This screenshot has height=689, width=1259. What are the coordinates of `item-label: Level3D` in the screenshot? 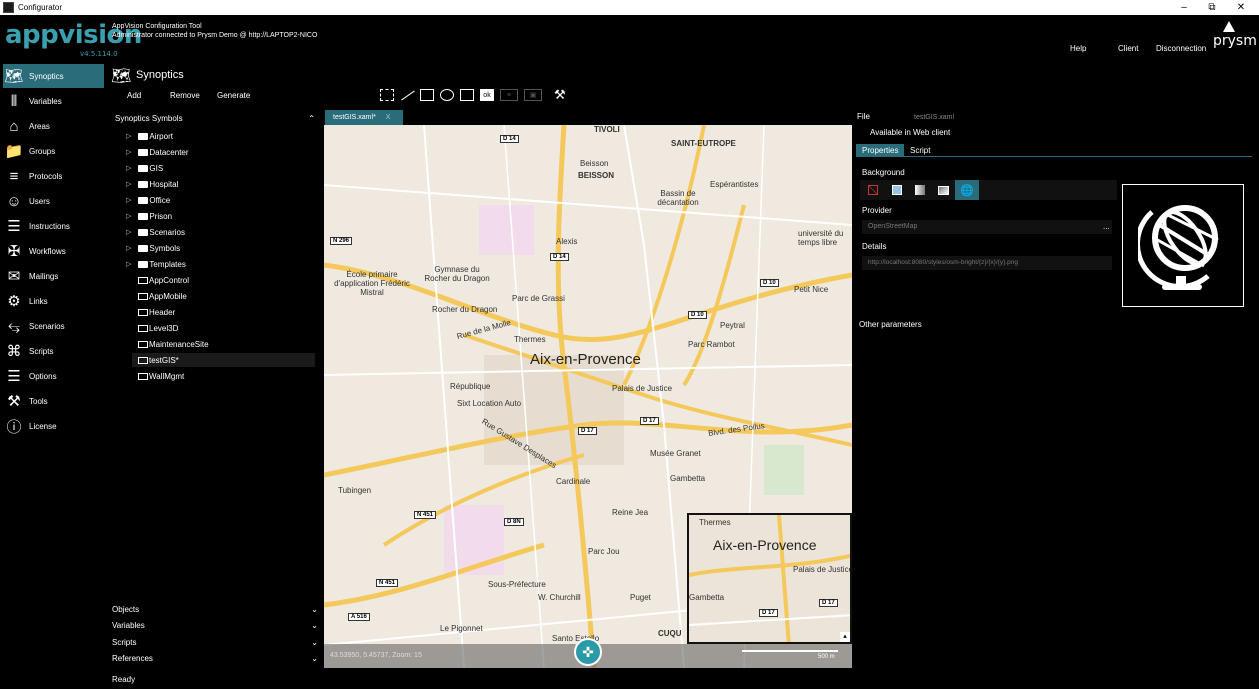 It's located at (164, 328).